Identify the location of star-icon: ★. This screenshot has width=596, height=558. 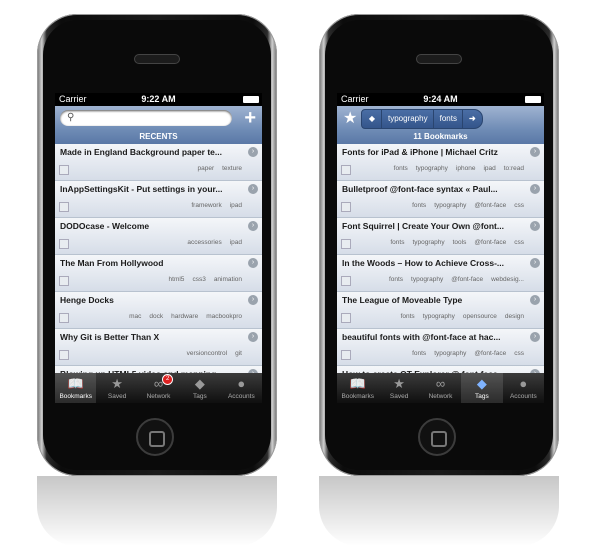
(350, 118).